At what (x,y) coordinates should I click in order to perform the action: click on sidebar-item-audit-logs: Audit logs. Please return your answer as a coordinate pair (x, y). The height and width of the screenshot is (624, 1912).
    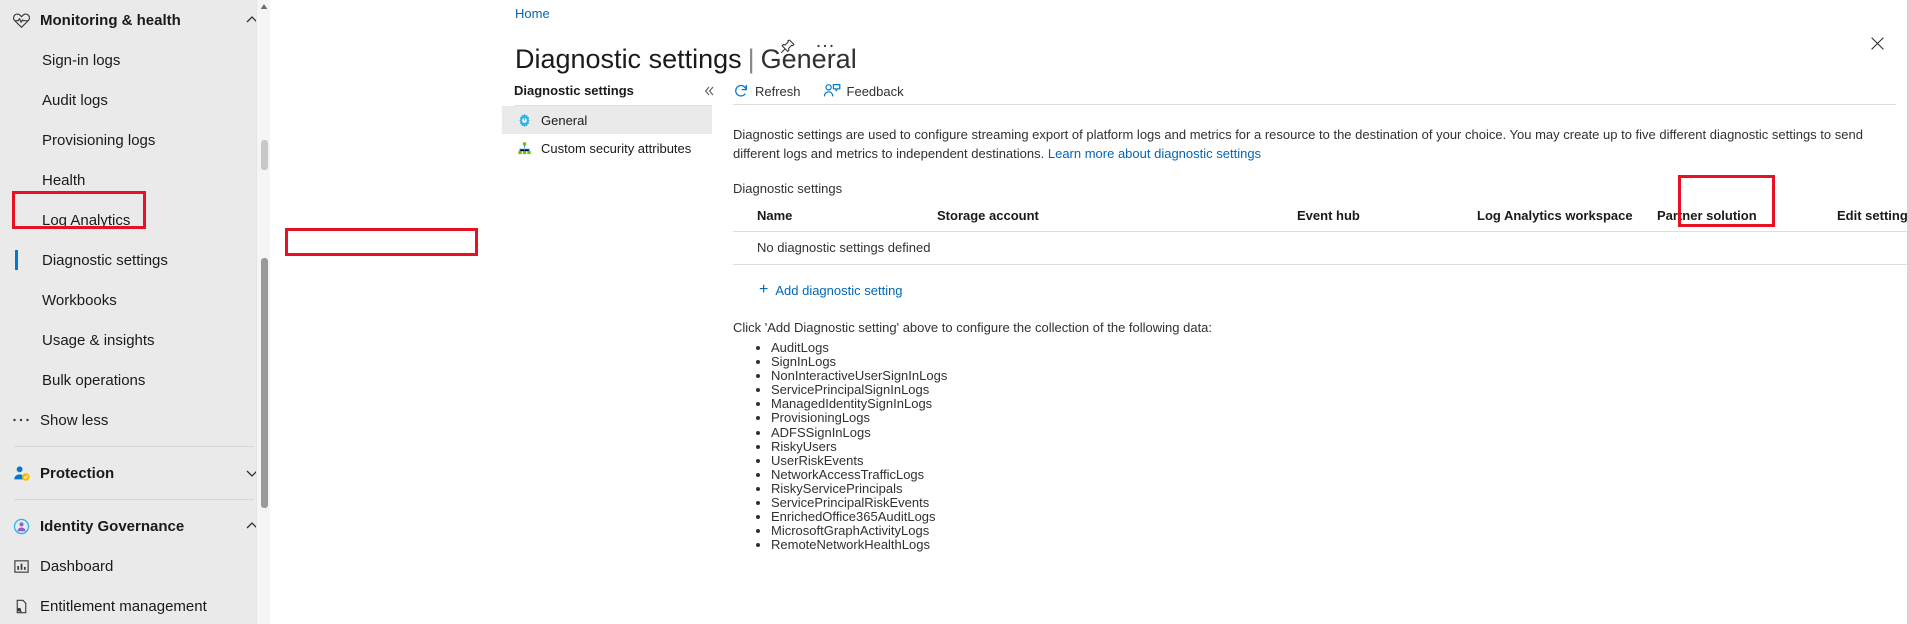
    Looking at the image, I should click on (135, 100).